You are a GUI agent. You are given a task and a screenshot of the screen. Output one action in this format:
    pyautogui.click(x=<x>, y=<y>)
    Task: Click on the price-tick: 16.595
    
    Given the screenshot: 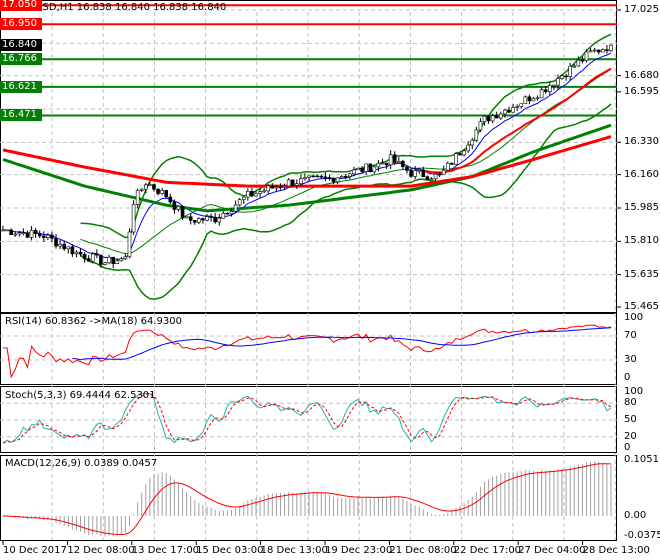 What is the action you would take?
    pyautogui.click(x=641, y=91)
    